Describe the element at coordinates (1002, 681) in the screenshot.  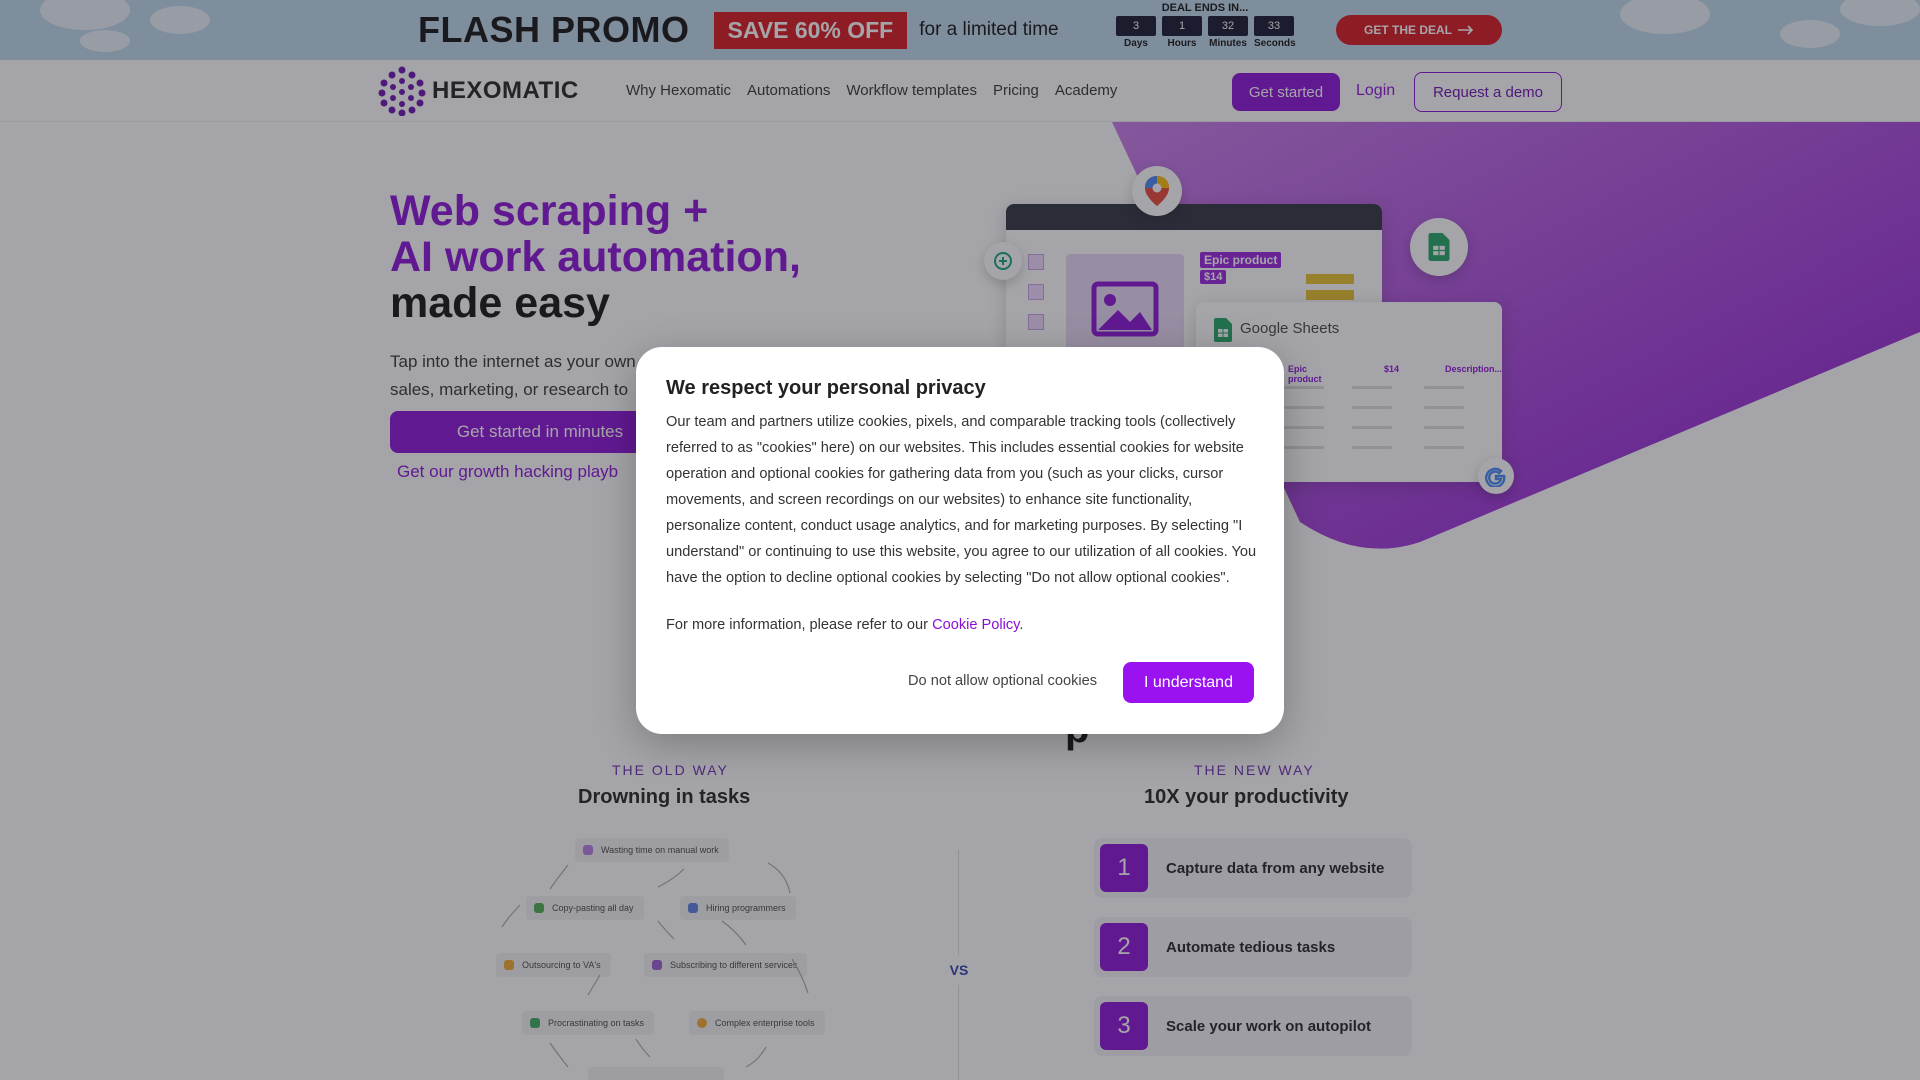
I see `decline-optional-cookies-button: Do not allow optional cookies` at that location.